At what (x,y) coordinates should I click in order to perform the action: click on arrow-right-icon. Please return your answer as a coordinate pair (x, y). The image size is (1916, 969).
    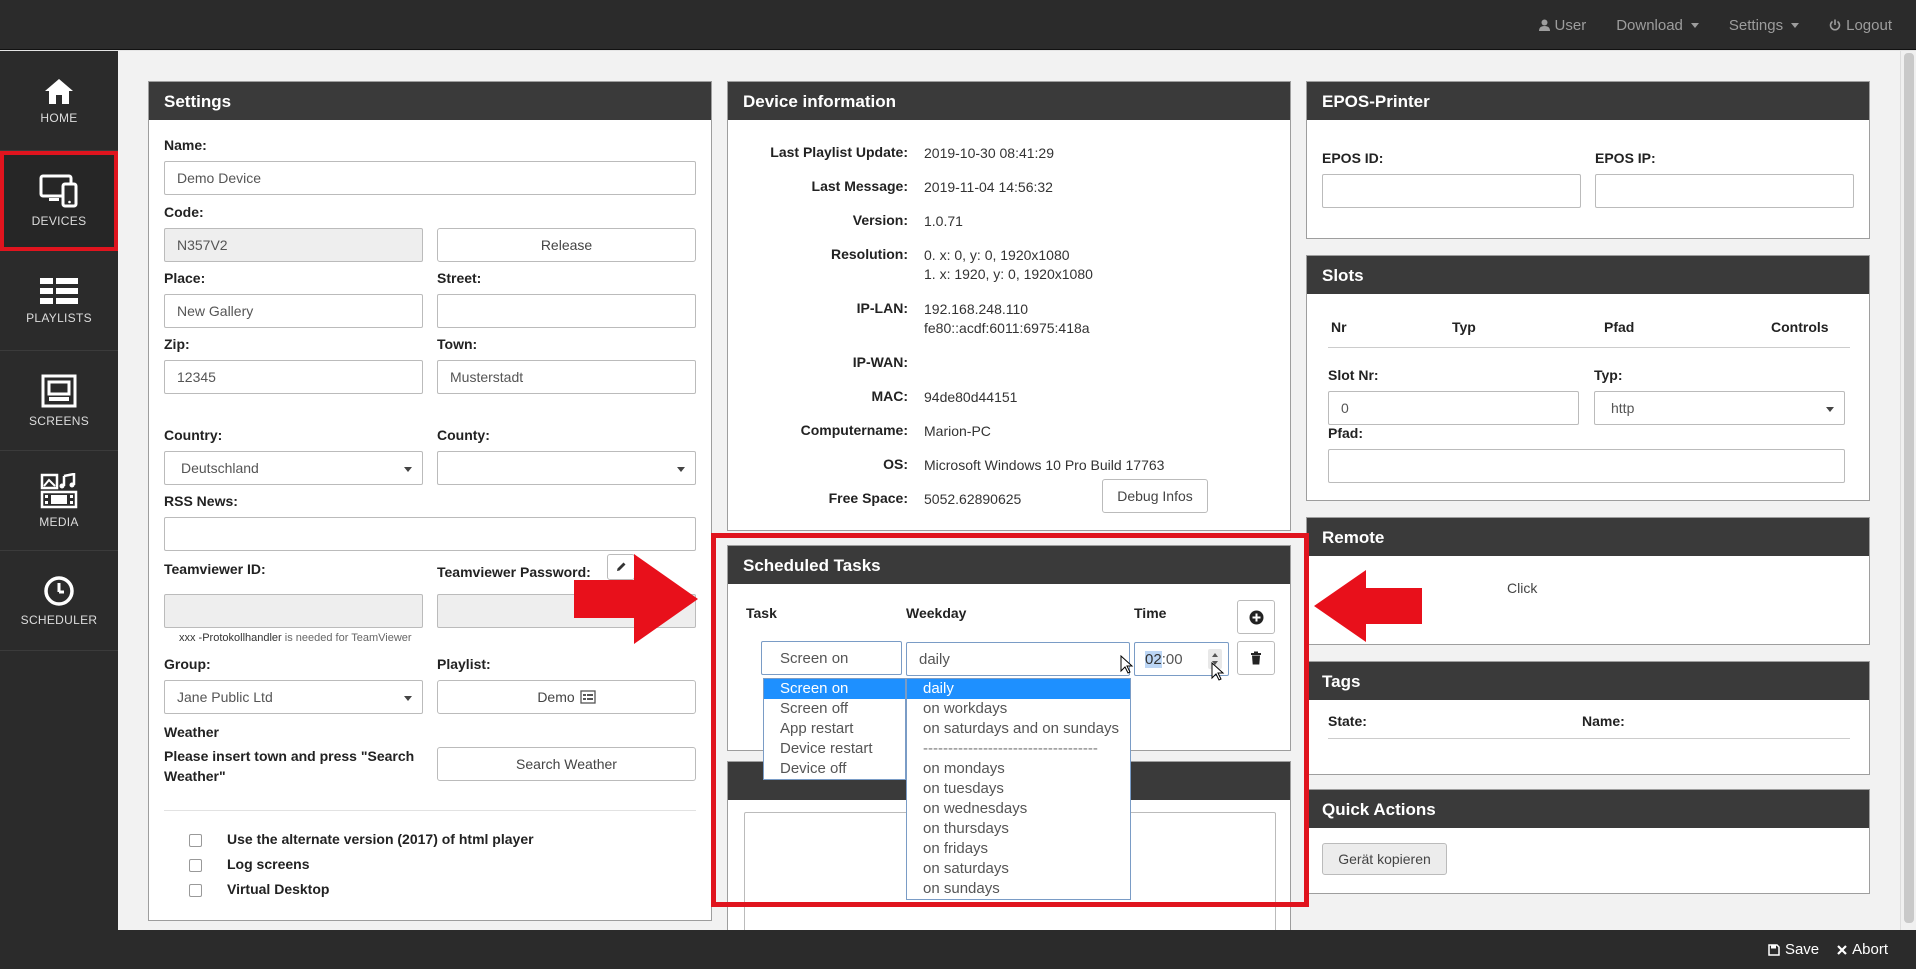
    Looking at the image, I should click on (636, 599).